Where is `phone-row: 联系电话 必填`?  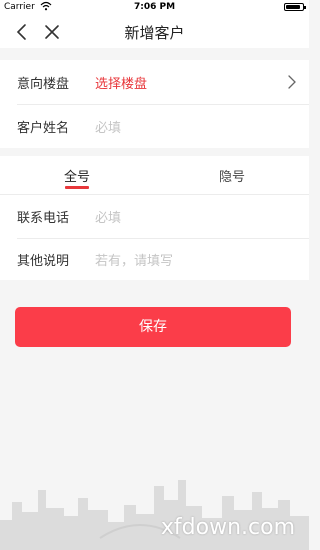
phone-row: 联系电话 必填 is located at coordinates (154, 216).